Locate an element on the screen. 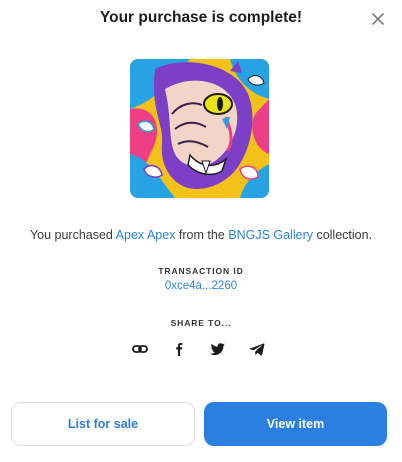 Image resolution: width=402 pixels, height=462 pixels. purchase-middle: from the is located at coordinates (202, 235).